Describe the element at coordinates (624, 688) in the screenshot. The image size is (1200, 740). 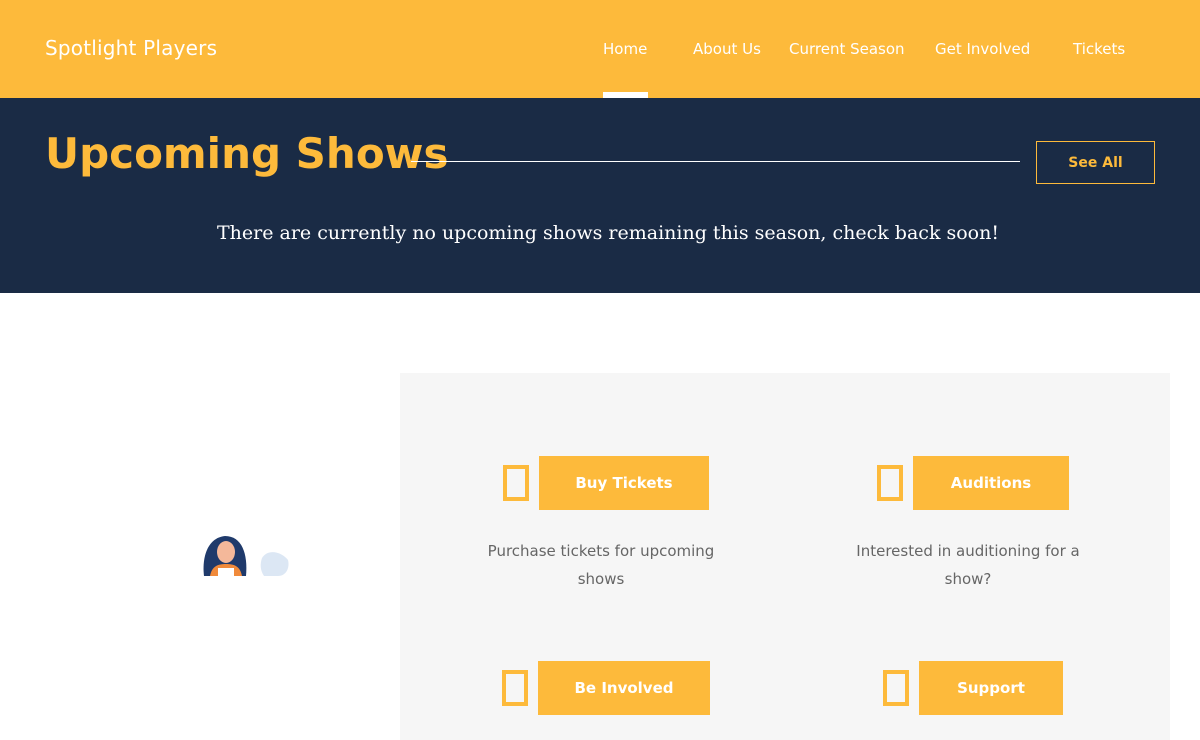
I see `be-involved-button: Be Involved` at that location.